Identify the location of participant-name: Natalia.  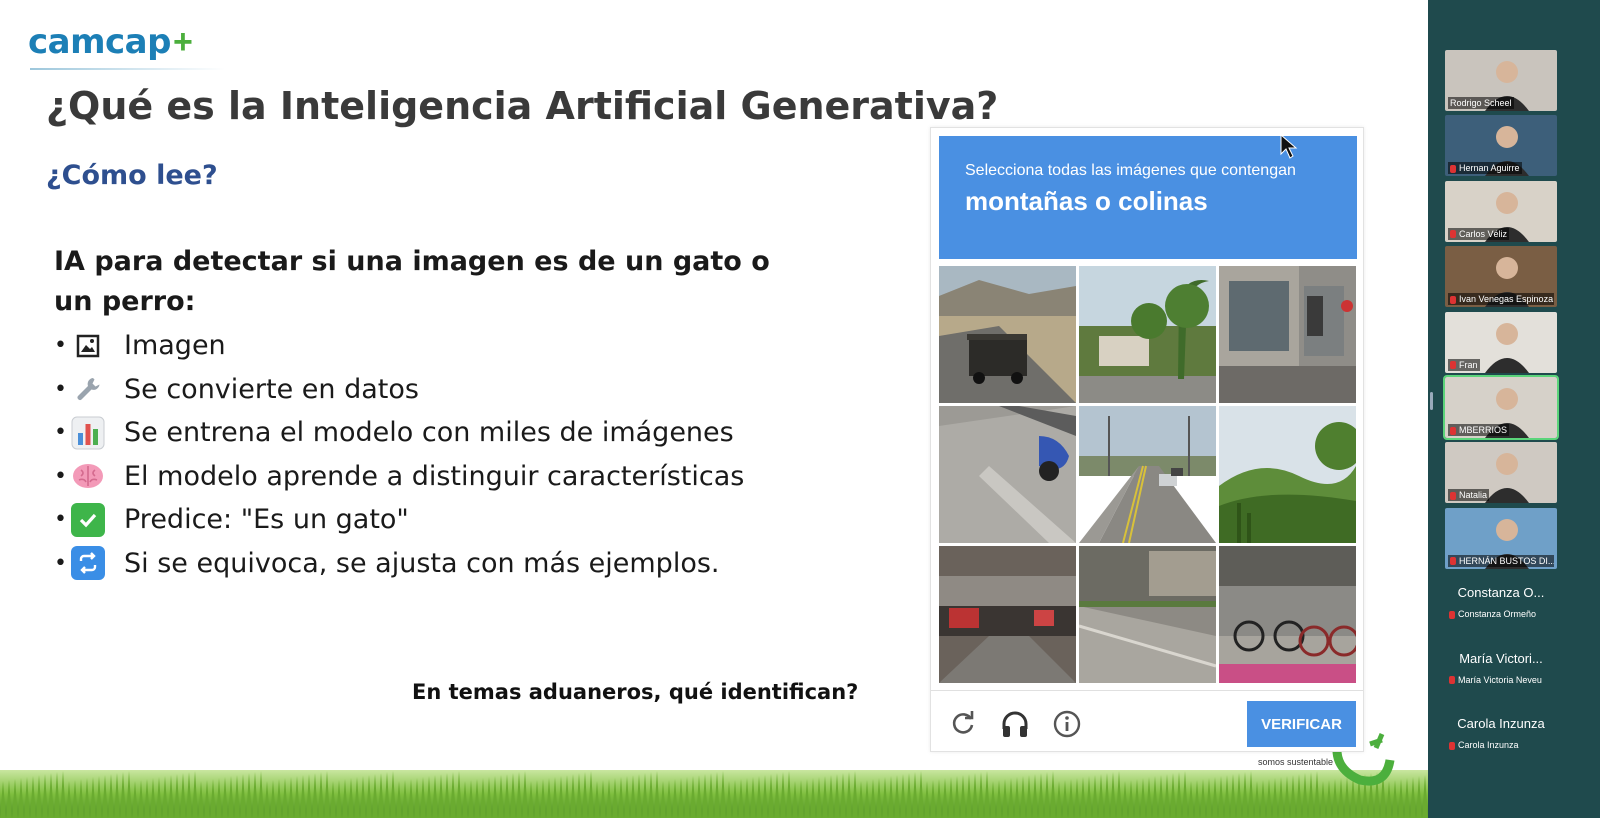
(1469, 495).